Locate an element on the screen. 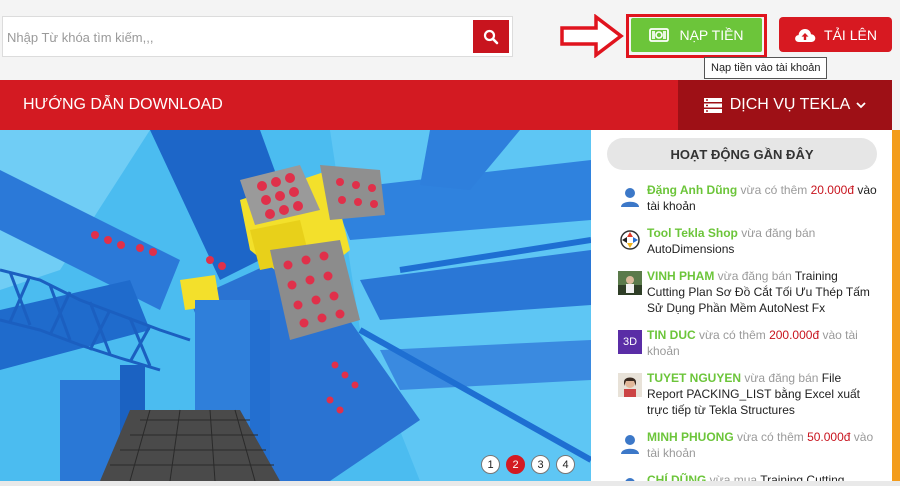 The image size is (900, 486). arrow-right-icon is located at coordinates (592, 36).